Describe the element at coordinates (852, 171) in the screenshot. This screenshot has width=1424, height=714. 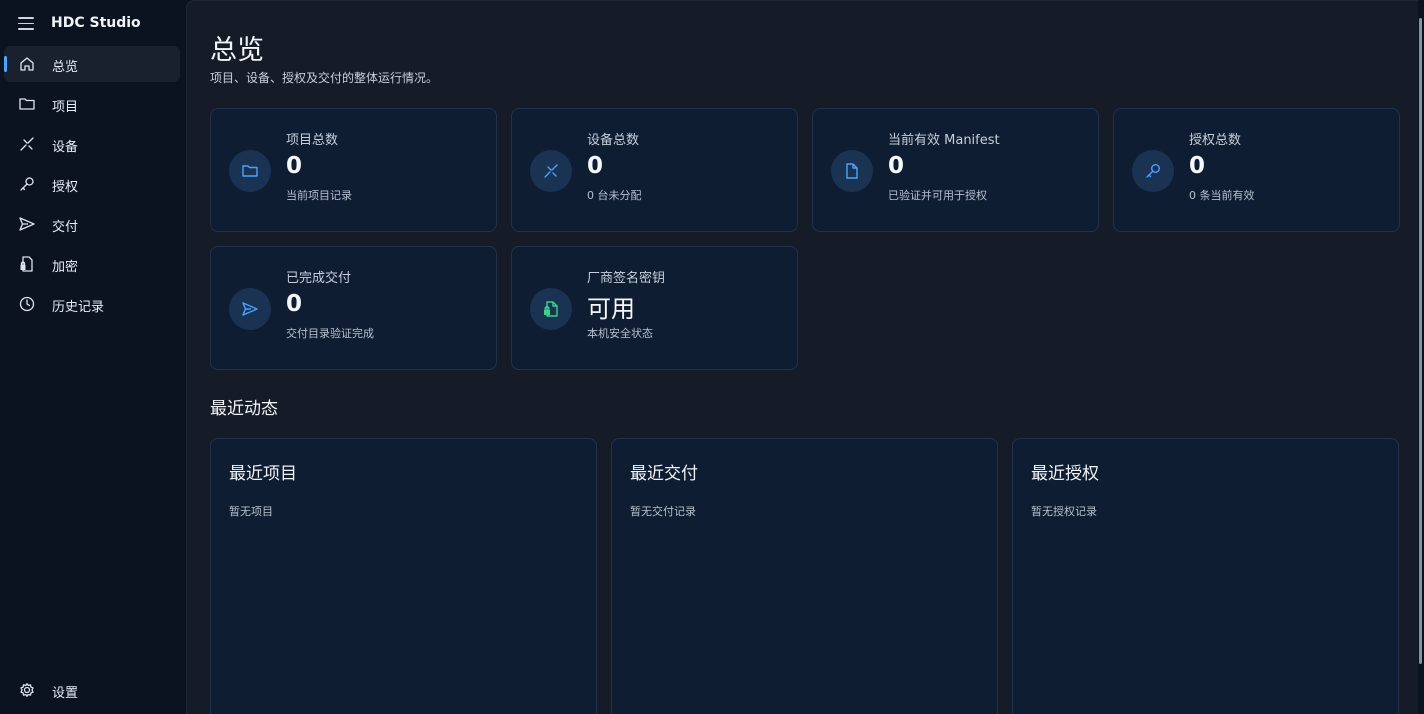
I see `document-icon` at that location.